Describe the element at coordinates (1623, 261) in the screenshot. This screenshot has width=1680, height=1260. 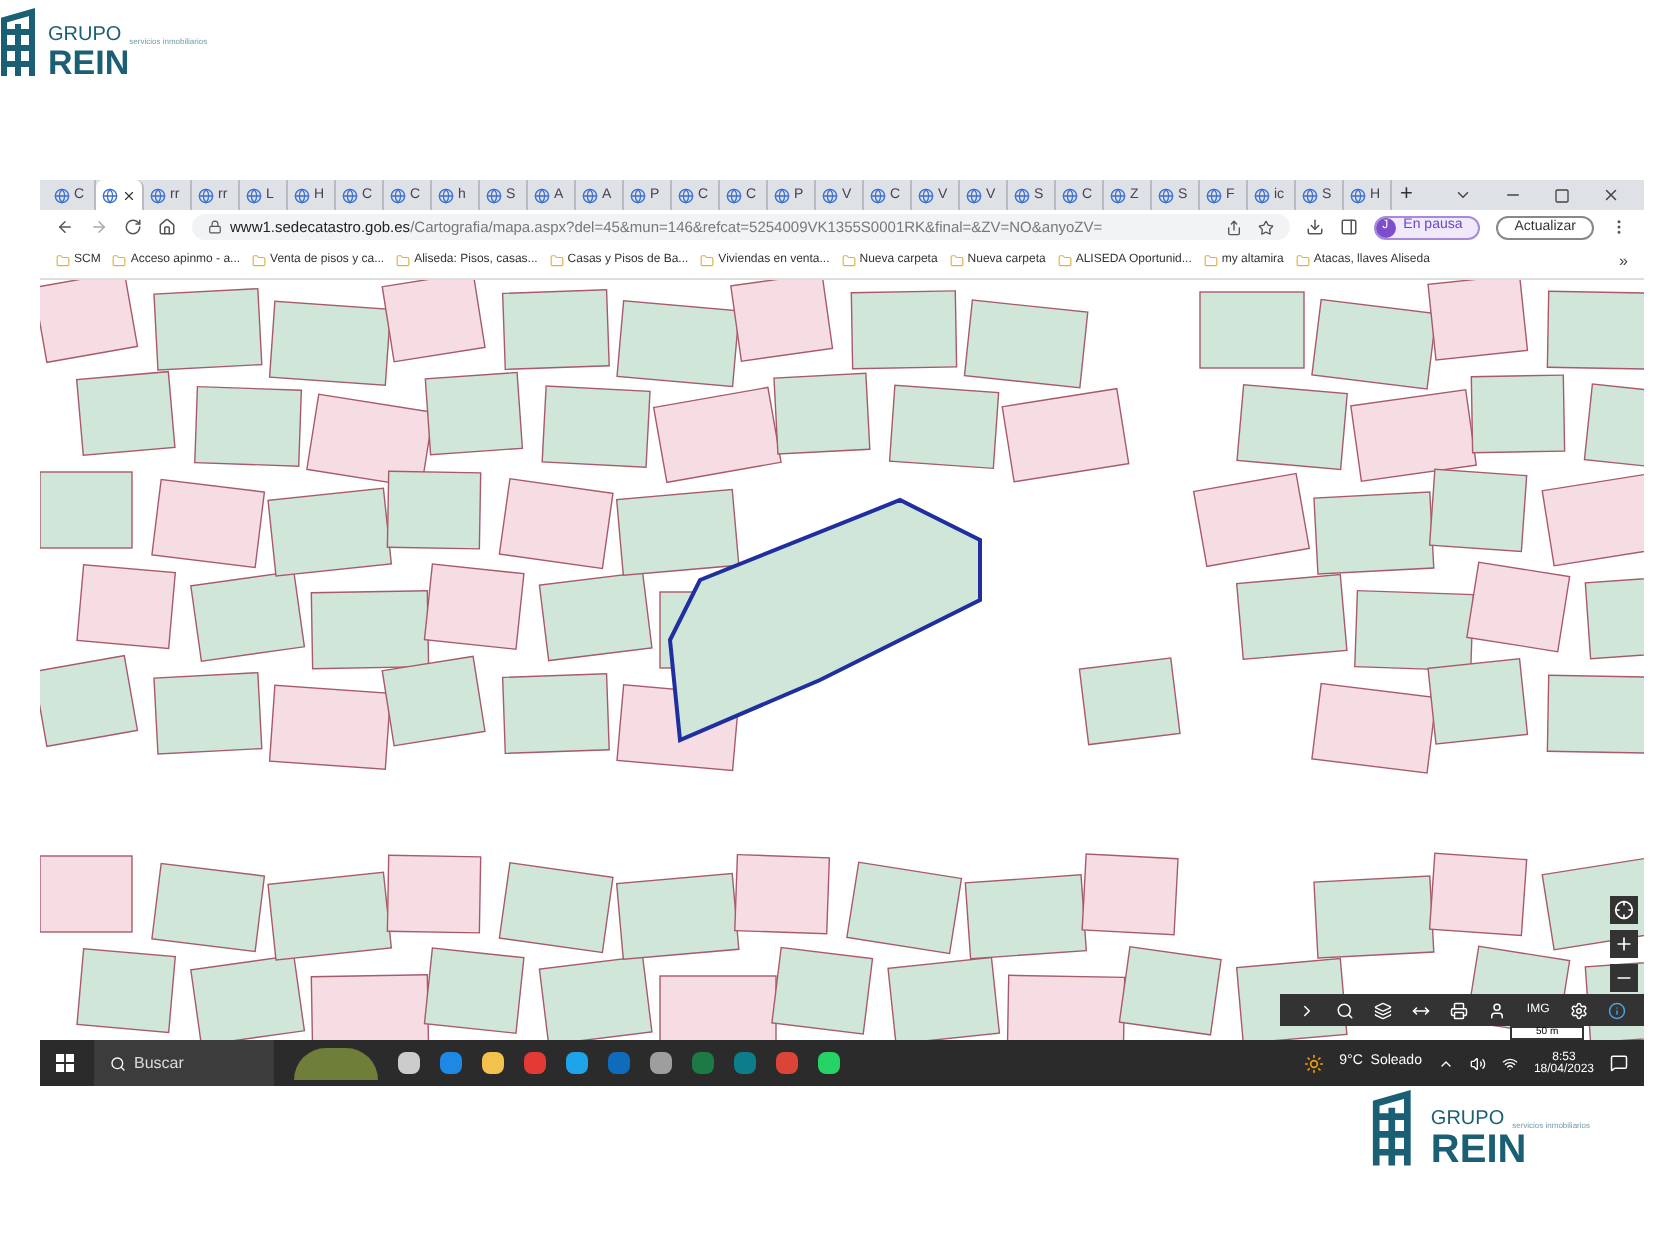
I see `more-bookmarks: »` at that location.